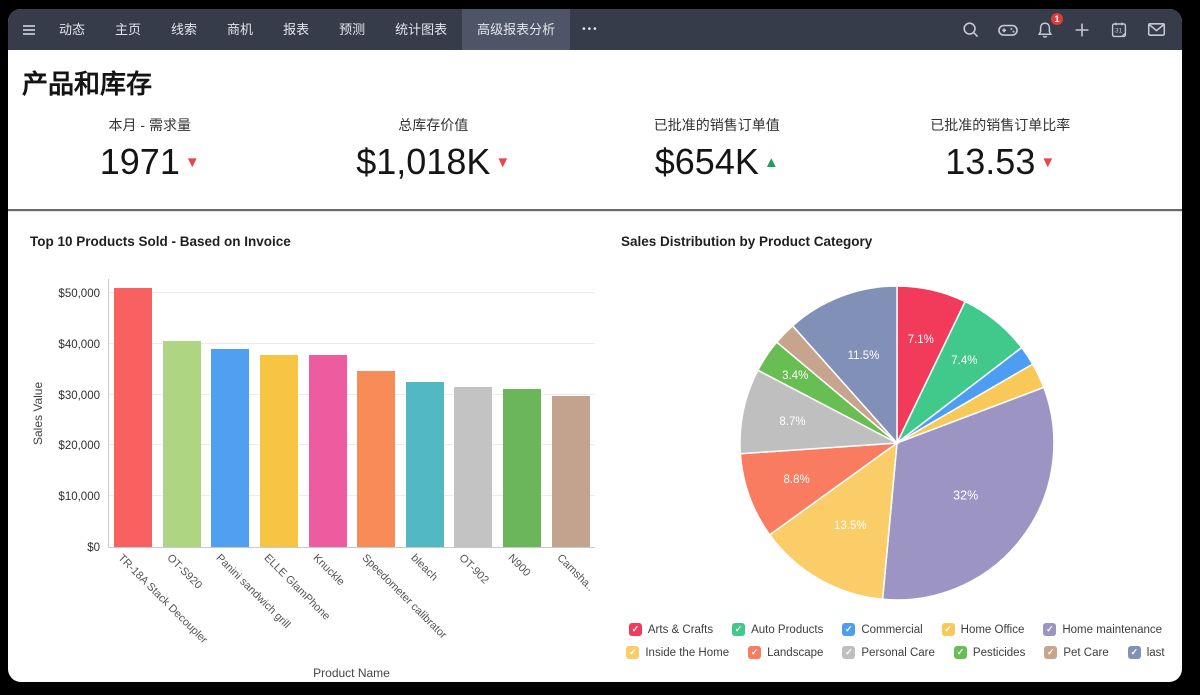 This screenshot has width=1200, height=695. What do you see at coordinates (1082, 29) in the screenshot?
I see `plus-icon` at bounding box center [1082, 29].